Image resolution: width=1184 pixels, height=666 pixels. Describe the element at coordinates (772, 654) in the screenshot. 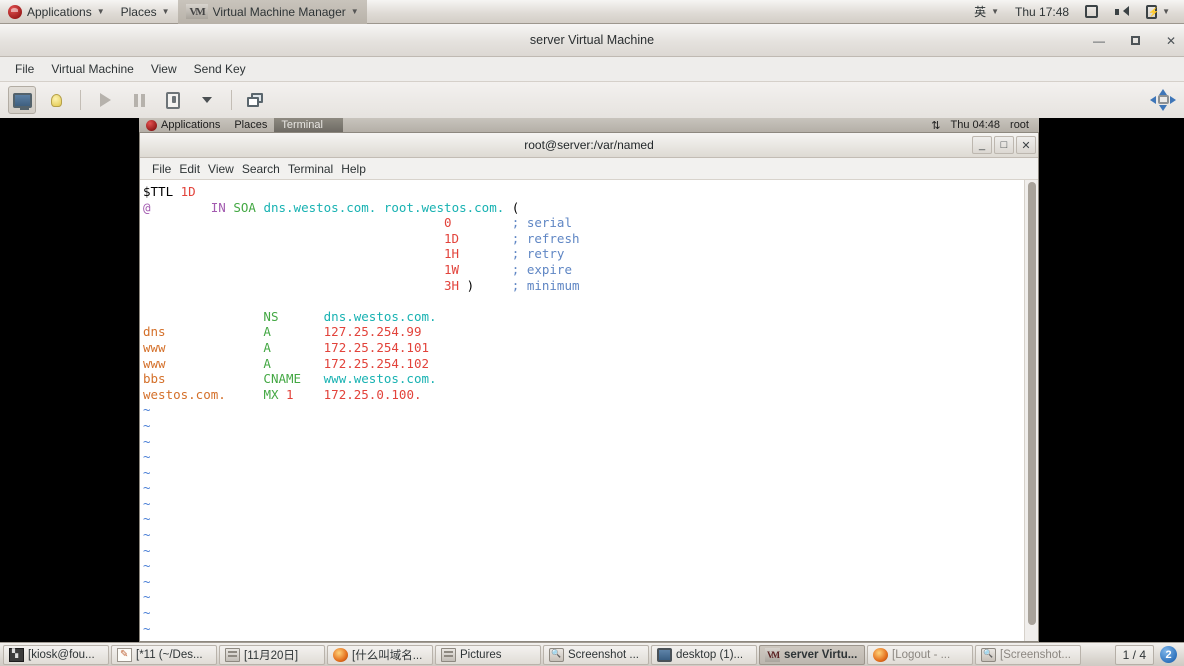

I see `vmm-icon: VM` at that location.